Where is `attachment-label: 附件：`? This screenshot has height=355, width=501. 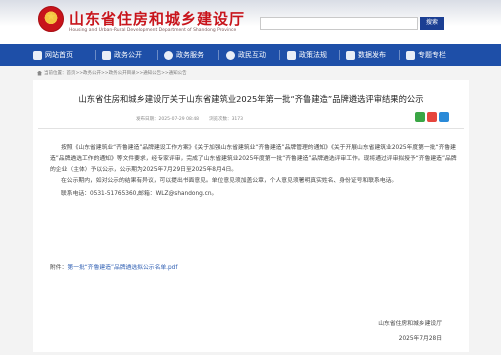
attachment-label: 附件： is located at coordinates (59, 268).